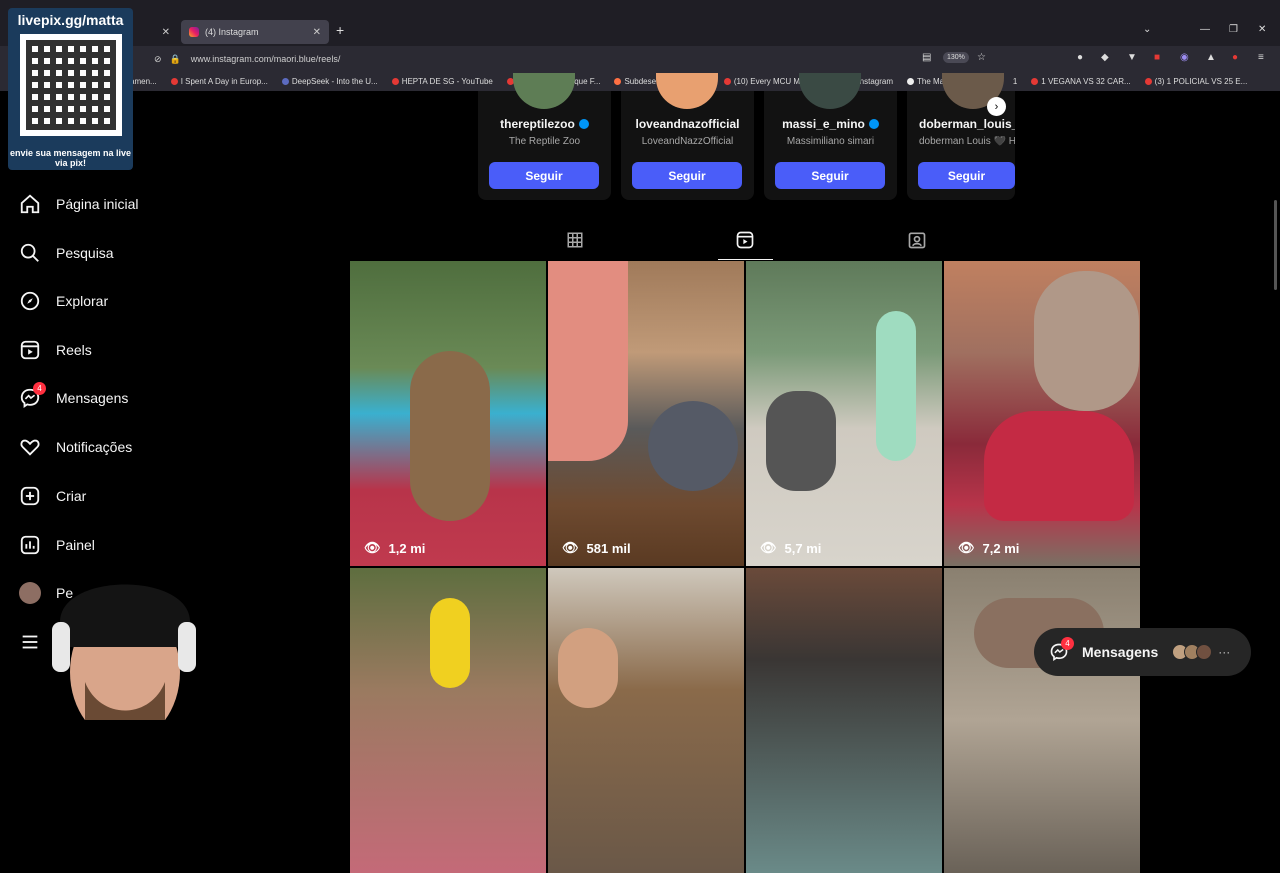 This screenshot has width=1280, height=873. I want to click on view-count: 👁 7,2 mi, so click(989, 548).